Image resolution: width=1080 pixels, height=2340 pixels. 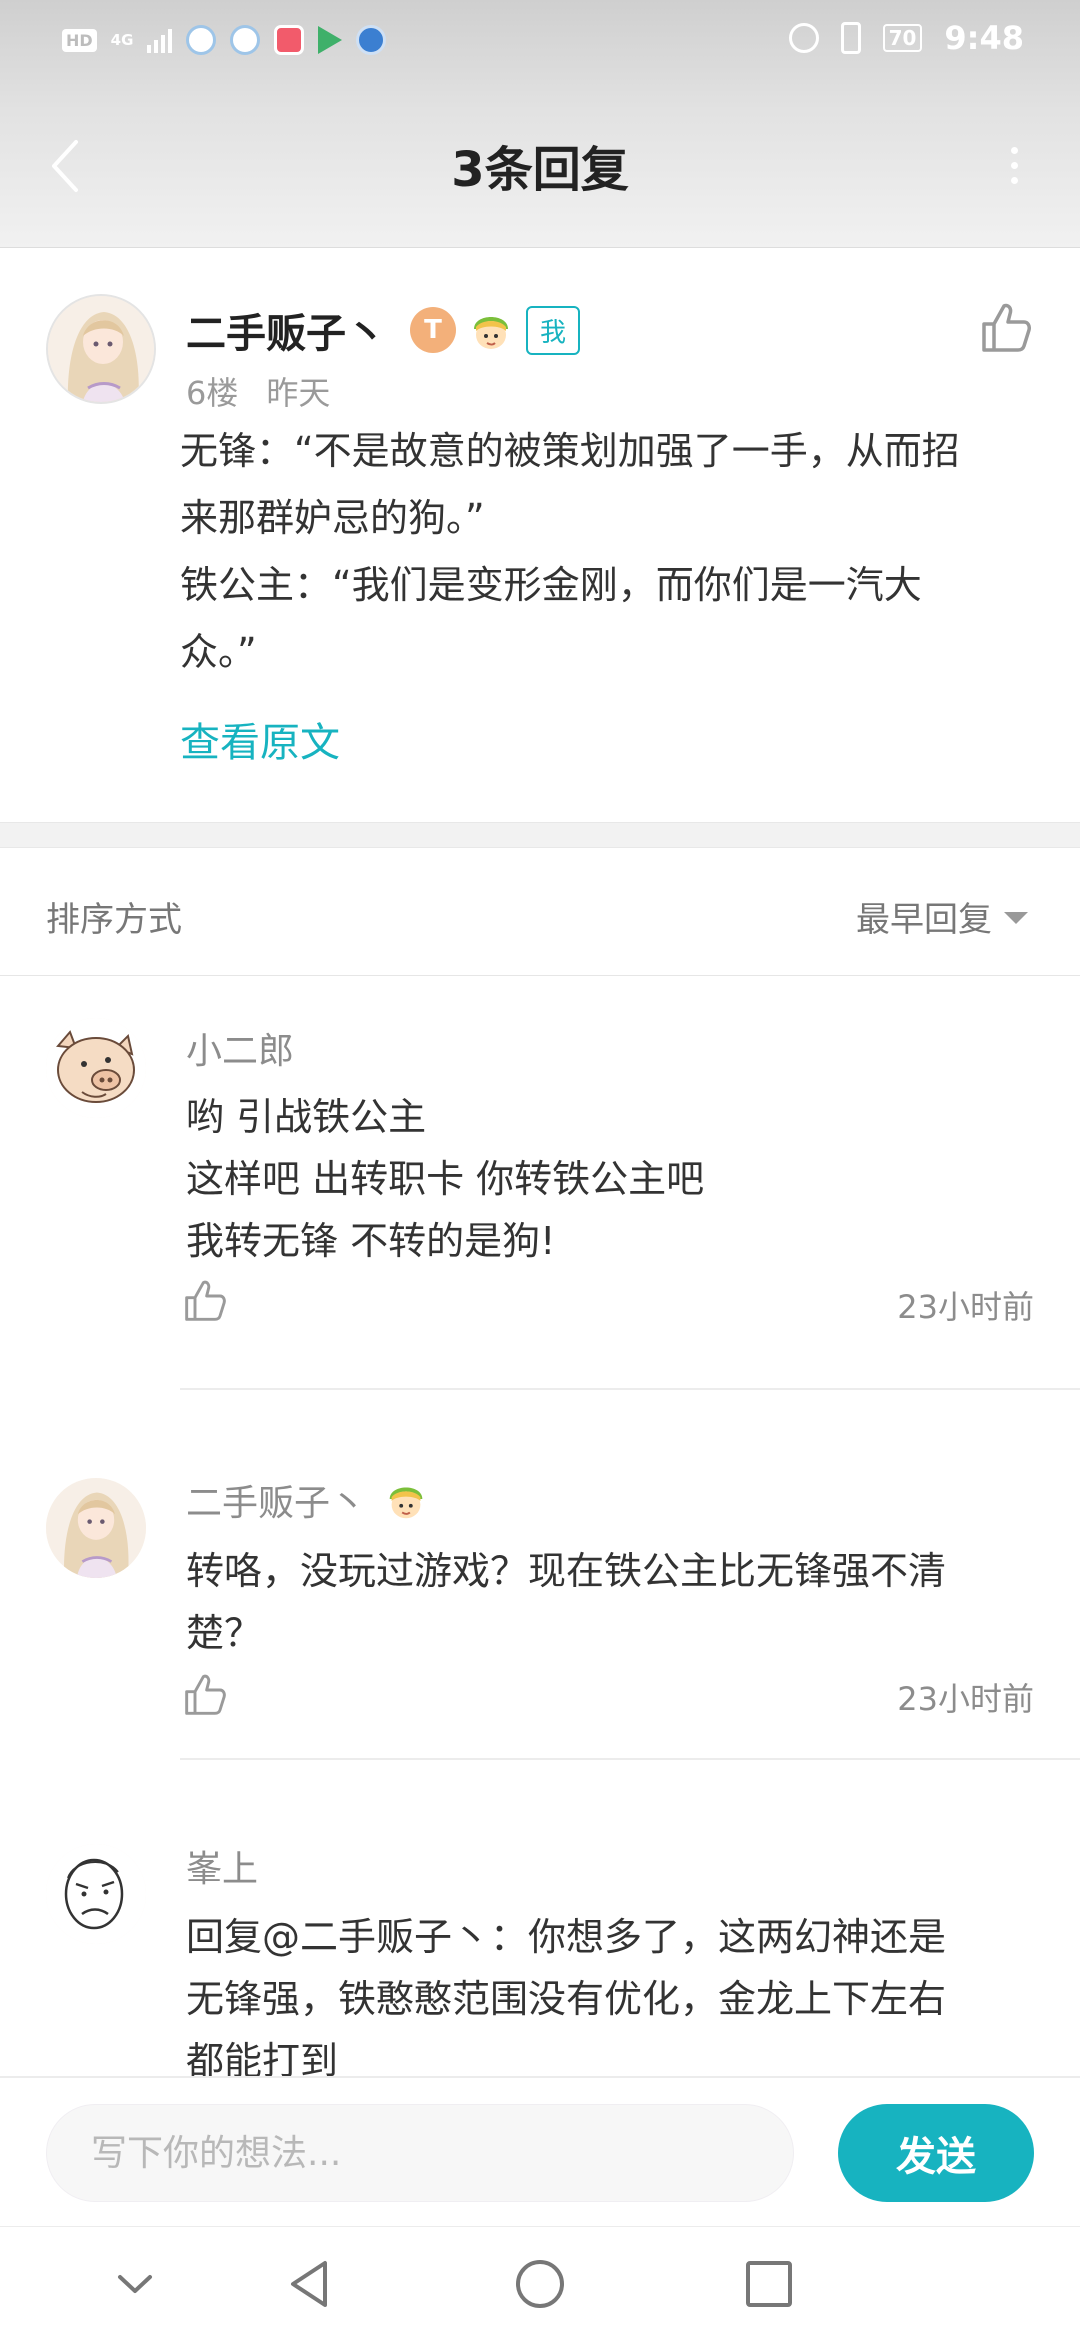 I want to click on comment-composer: 发送, so click(x=540, y=2151).